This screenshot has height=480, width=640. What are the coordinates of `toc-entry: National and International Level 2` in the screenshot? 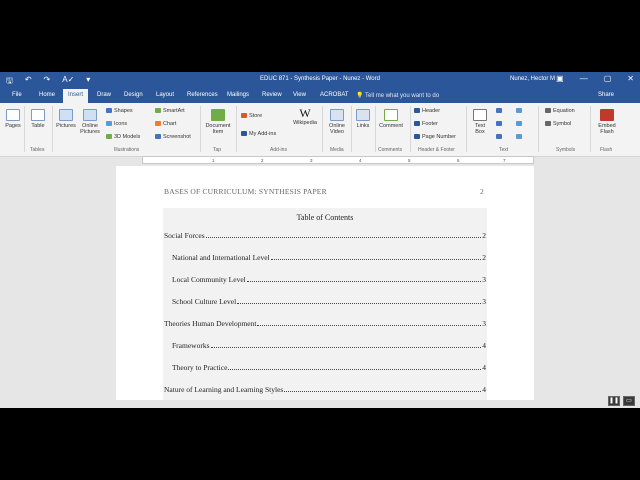 It's located at (329, 257).